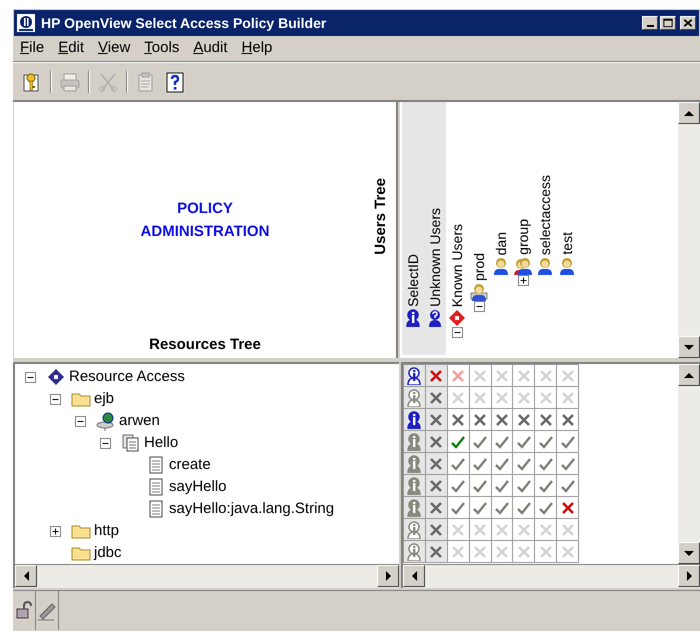  Describe the element at coordinates (479, 266) in the screenshot. I see `user-label: prod` at that location.